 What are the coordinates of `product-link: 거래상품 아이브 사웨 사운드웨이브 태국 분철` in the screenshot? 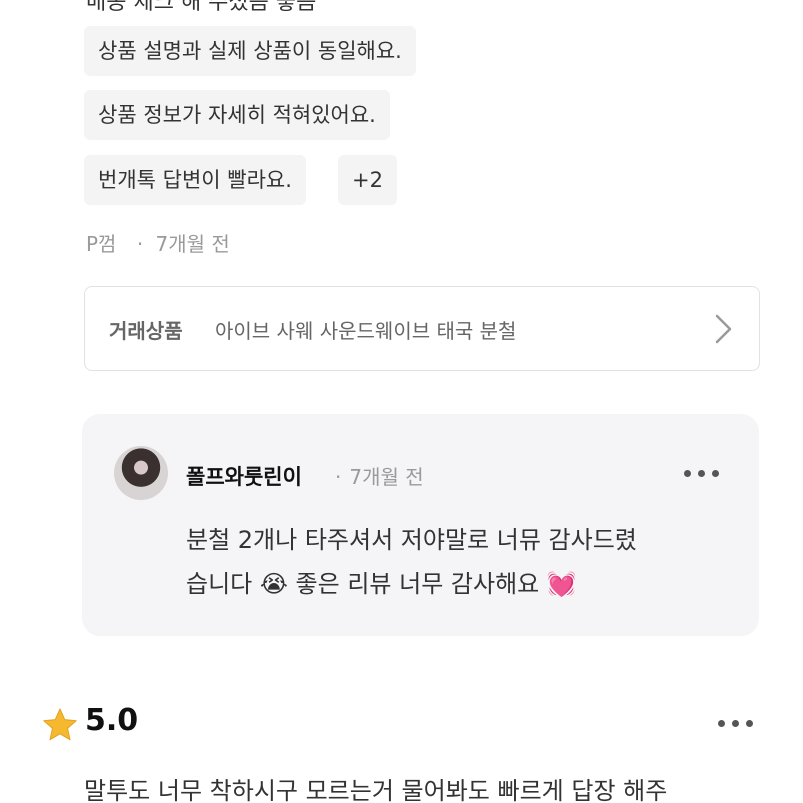 It's located at (422, 328).